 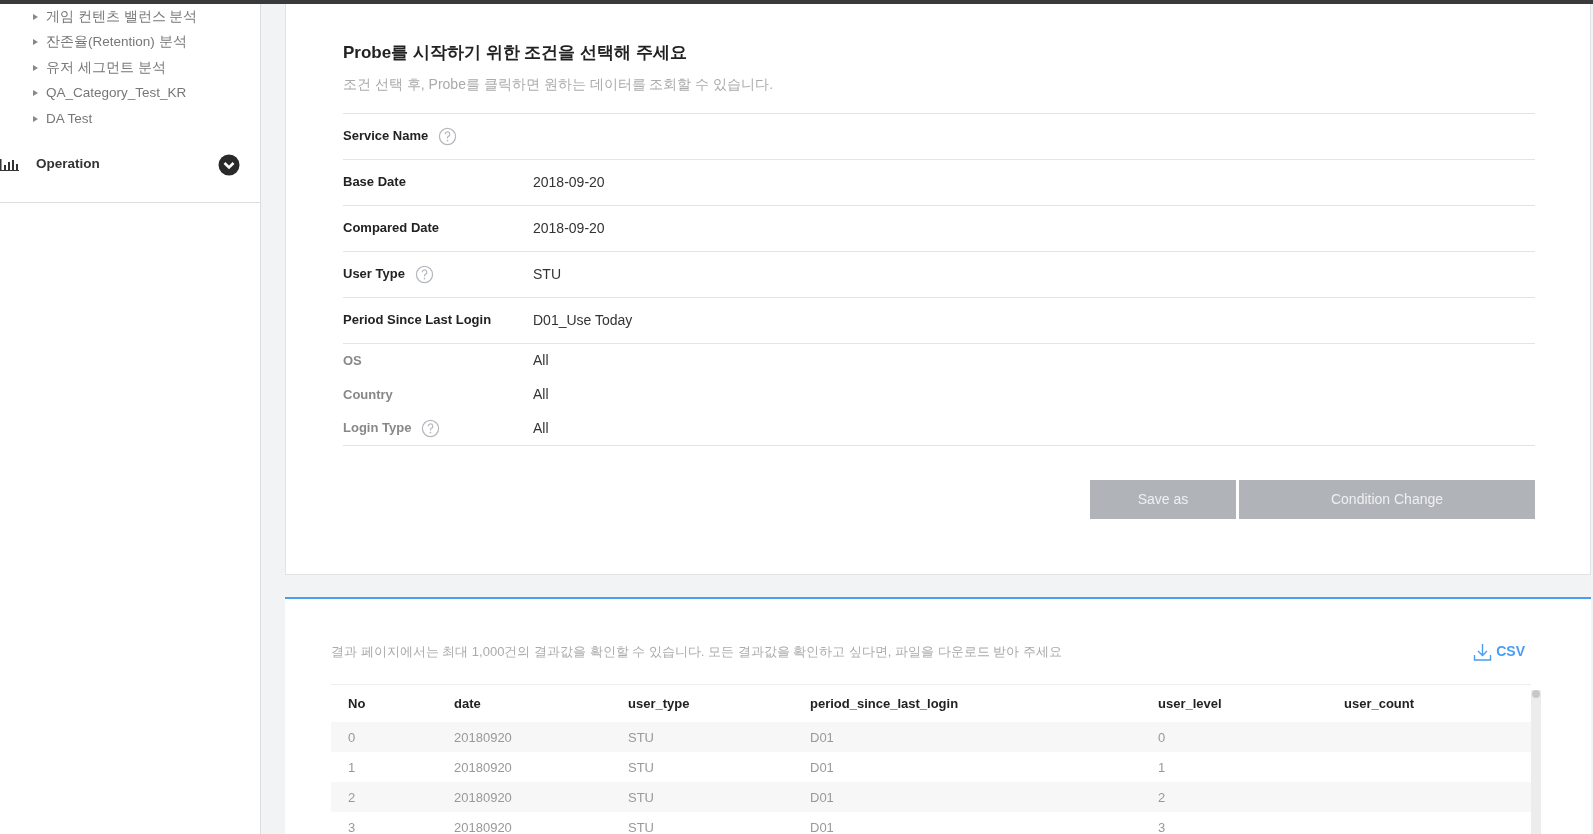 I want to click on condition-label: Login Type, so click(x=377, y=428).